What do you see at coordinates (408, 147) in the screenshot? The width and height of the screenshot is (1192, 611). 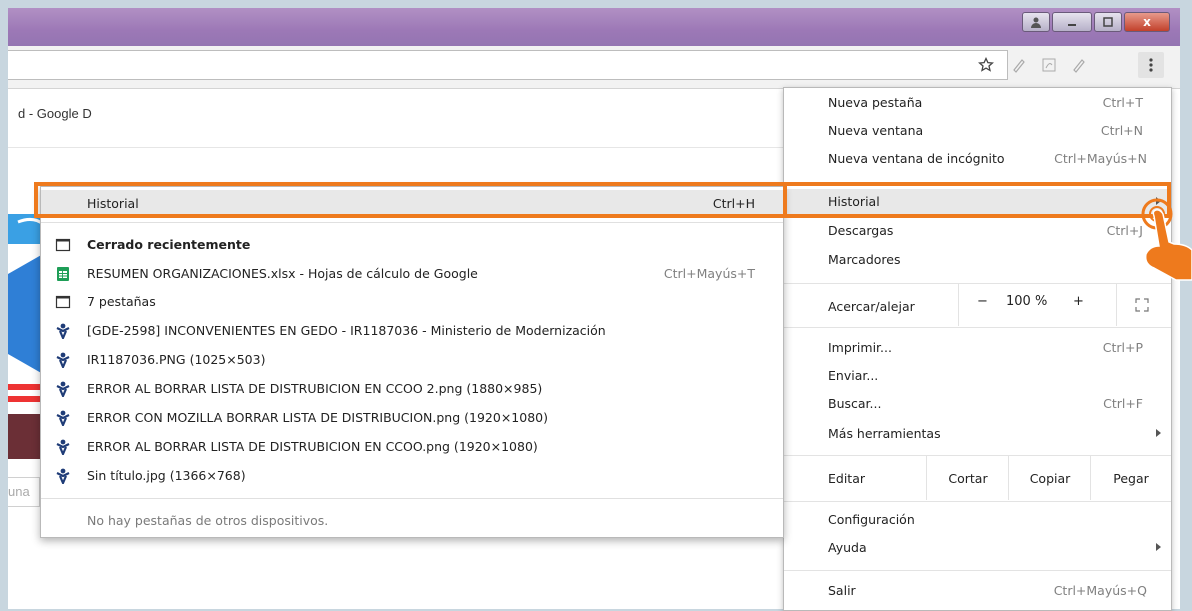 I see `divider` at bounding box center [408, 147].